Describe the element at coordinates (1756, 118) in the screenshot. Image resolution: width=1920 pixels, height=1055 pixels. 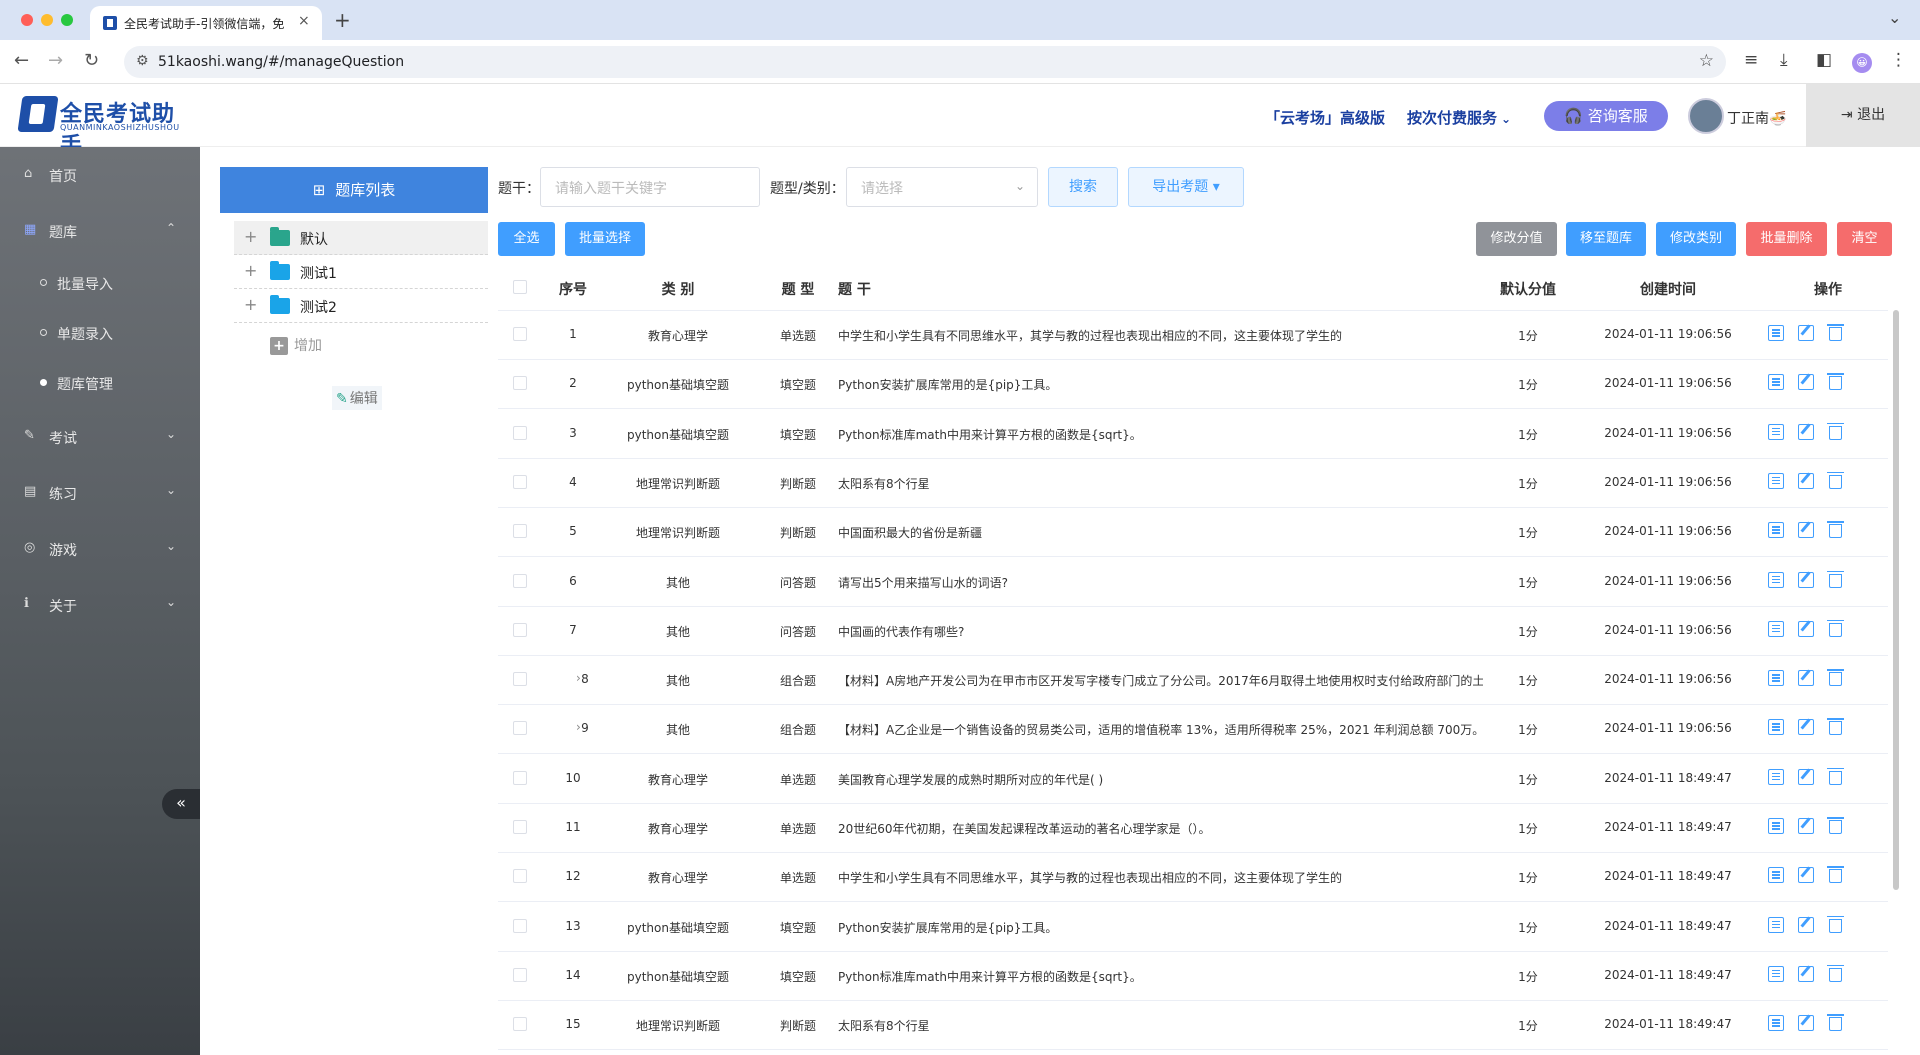
I see `username: 丁正南🍜` at that location.